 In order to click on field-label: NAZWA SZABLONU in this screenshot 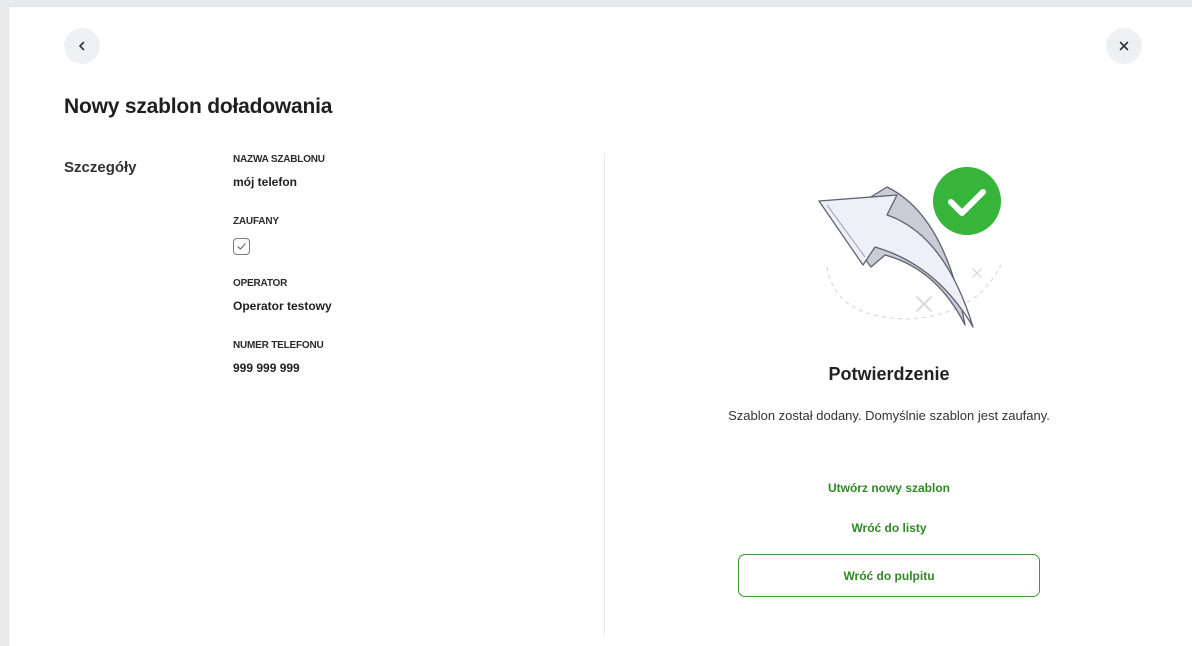, I will do `click(279, 159)`.